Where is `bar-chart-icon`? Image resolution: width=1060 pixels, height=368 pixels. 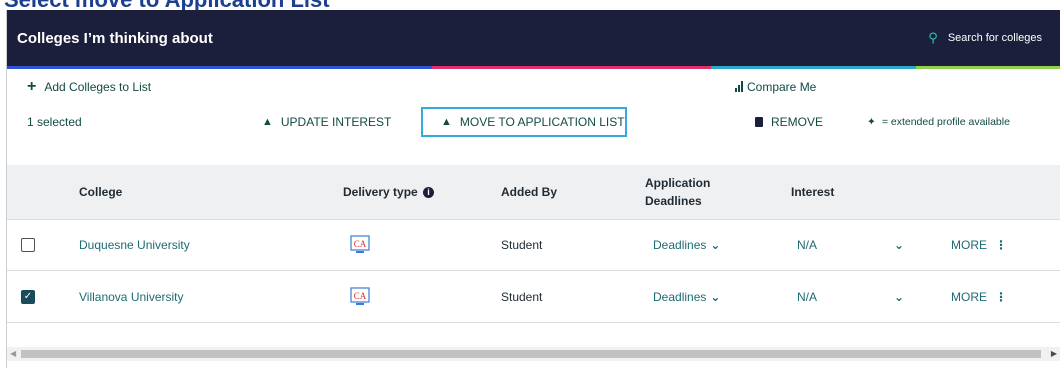
bar-chart-icon is located at coordinates (739, 86).